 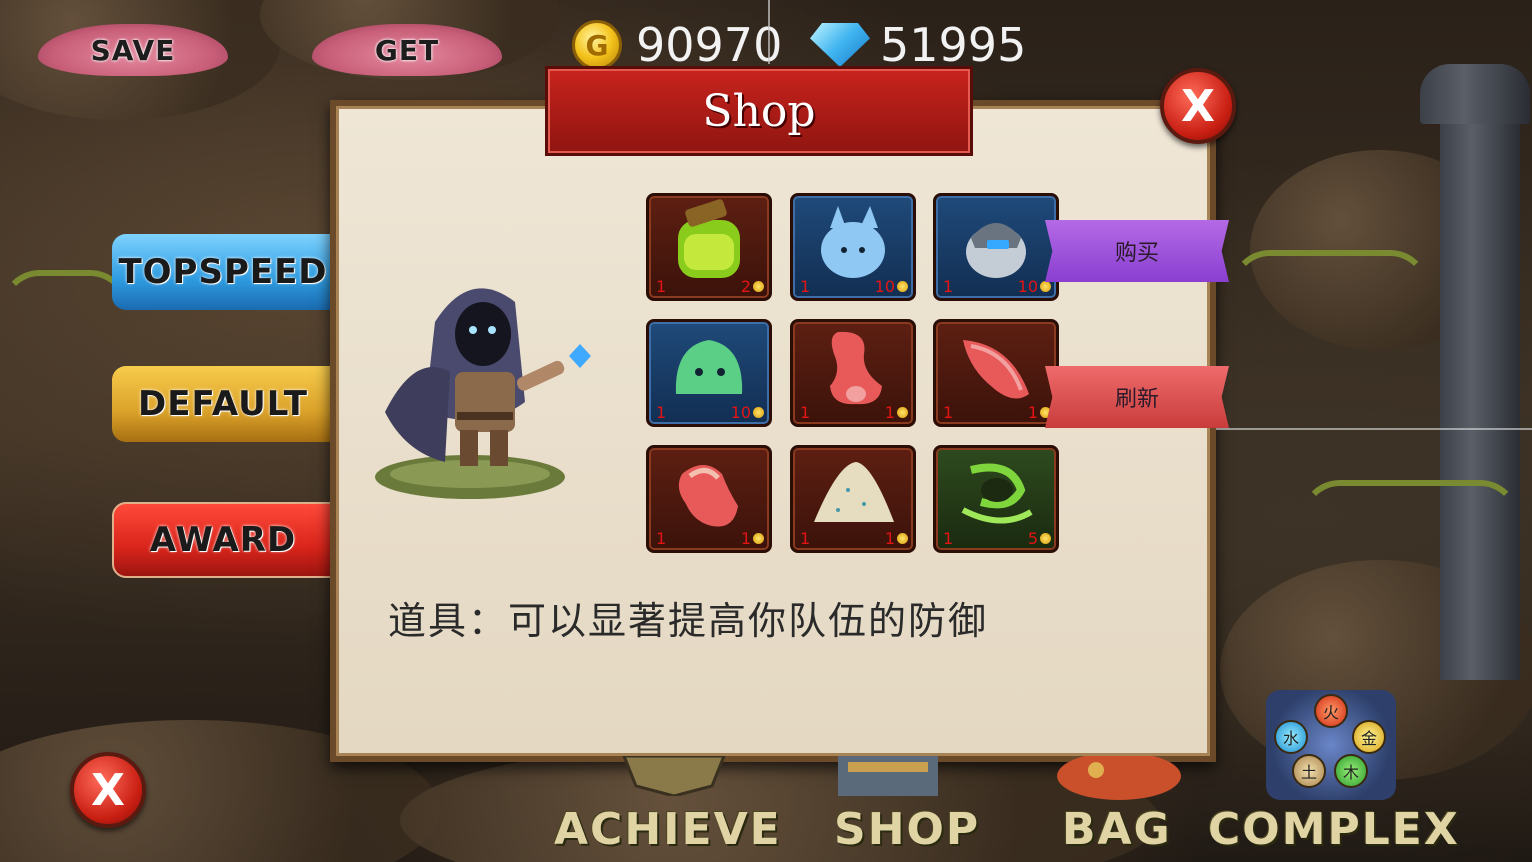 I want to click on elements-emblem: 火 水 金 土 木, so click(x=1331, y=745).